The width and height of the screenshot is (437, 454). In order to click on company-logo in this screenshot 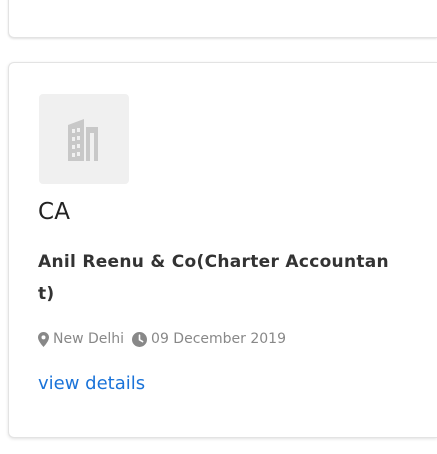, I will do `click(84, 139)`.